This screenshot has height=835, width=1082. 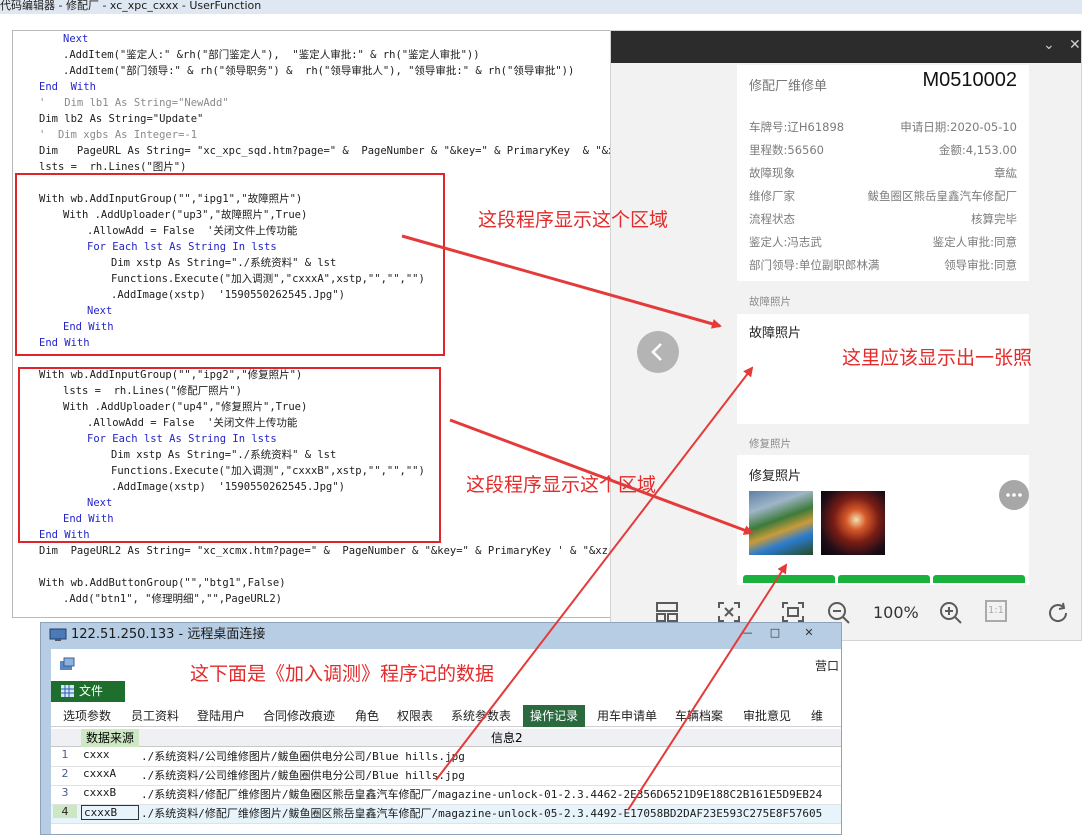 I want to click on arrow-to-fault-photo, so click(x=561, y=281).